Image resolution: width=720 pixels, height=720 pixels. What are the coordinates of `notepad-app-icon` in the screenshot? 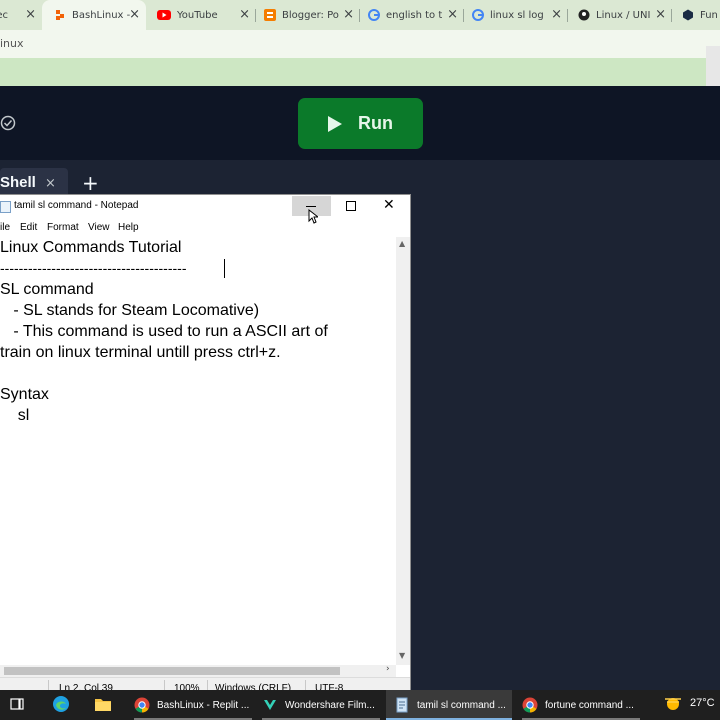 It's located at (5, 207).